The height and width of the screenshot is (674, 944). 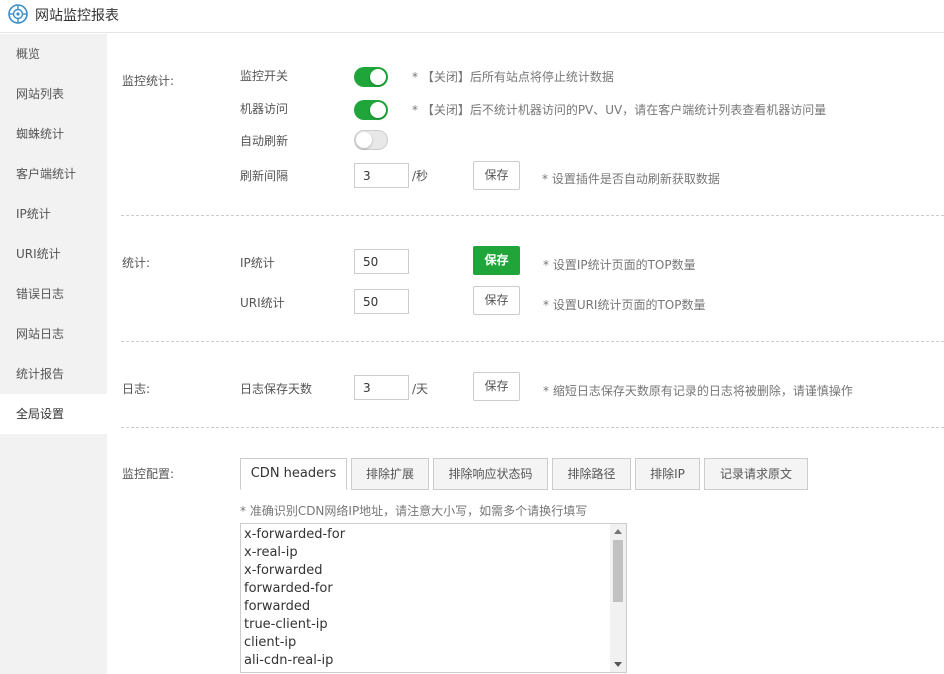 I want to click on log-days-hint: * 缩短日志保存天数原有记录的日志将被删除，请谨慎操作, so click(x=698, y=391).